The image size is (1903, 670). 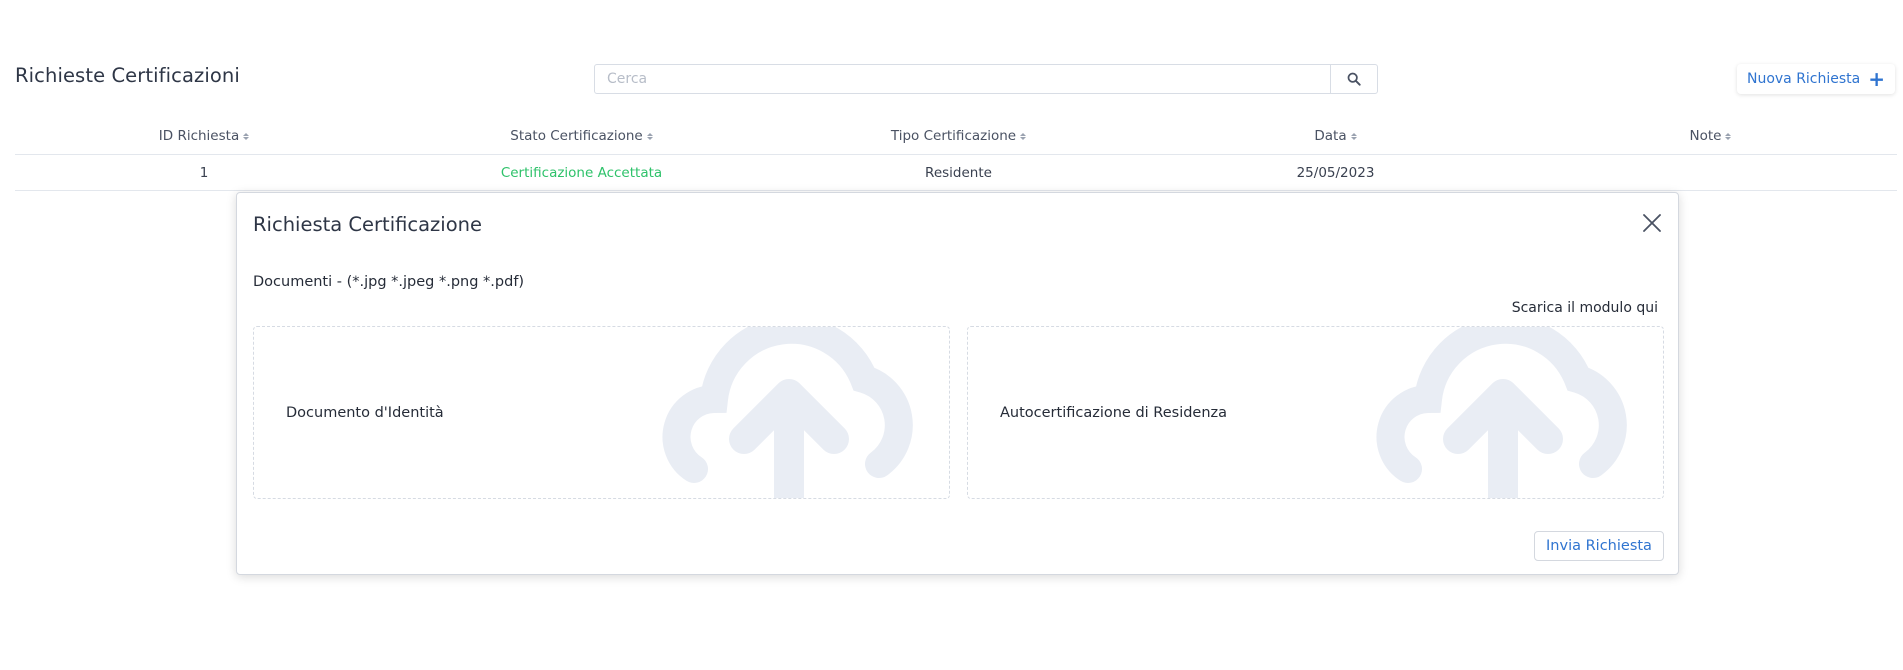 I want to click on plus-icon: +, so click(x=1877, y=79).